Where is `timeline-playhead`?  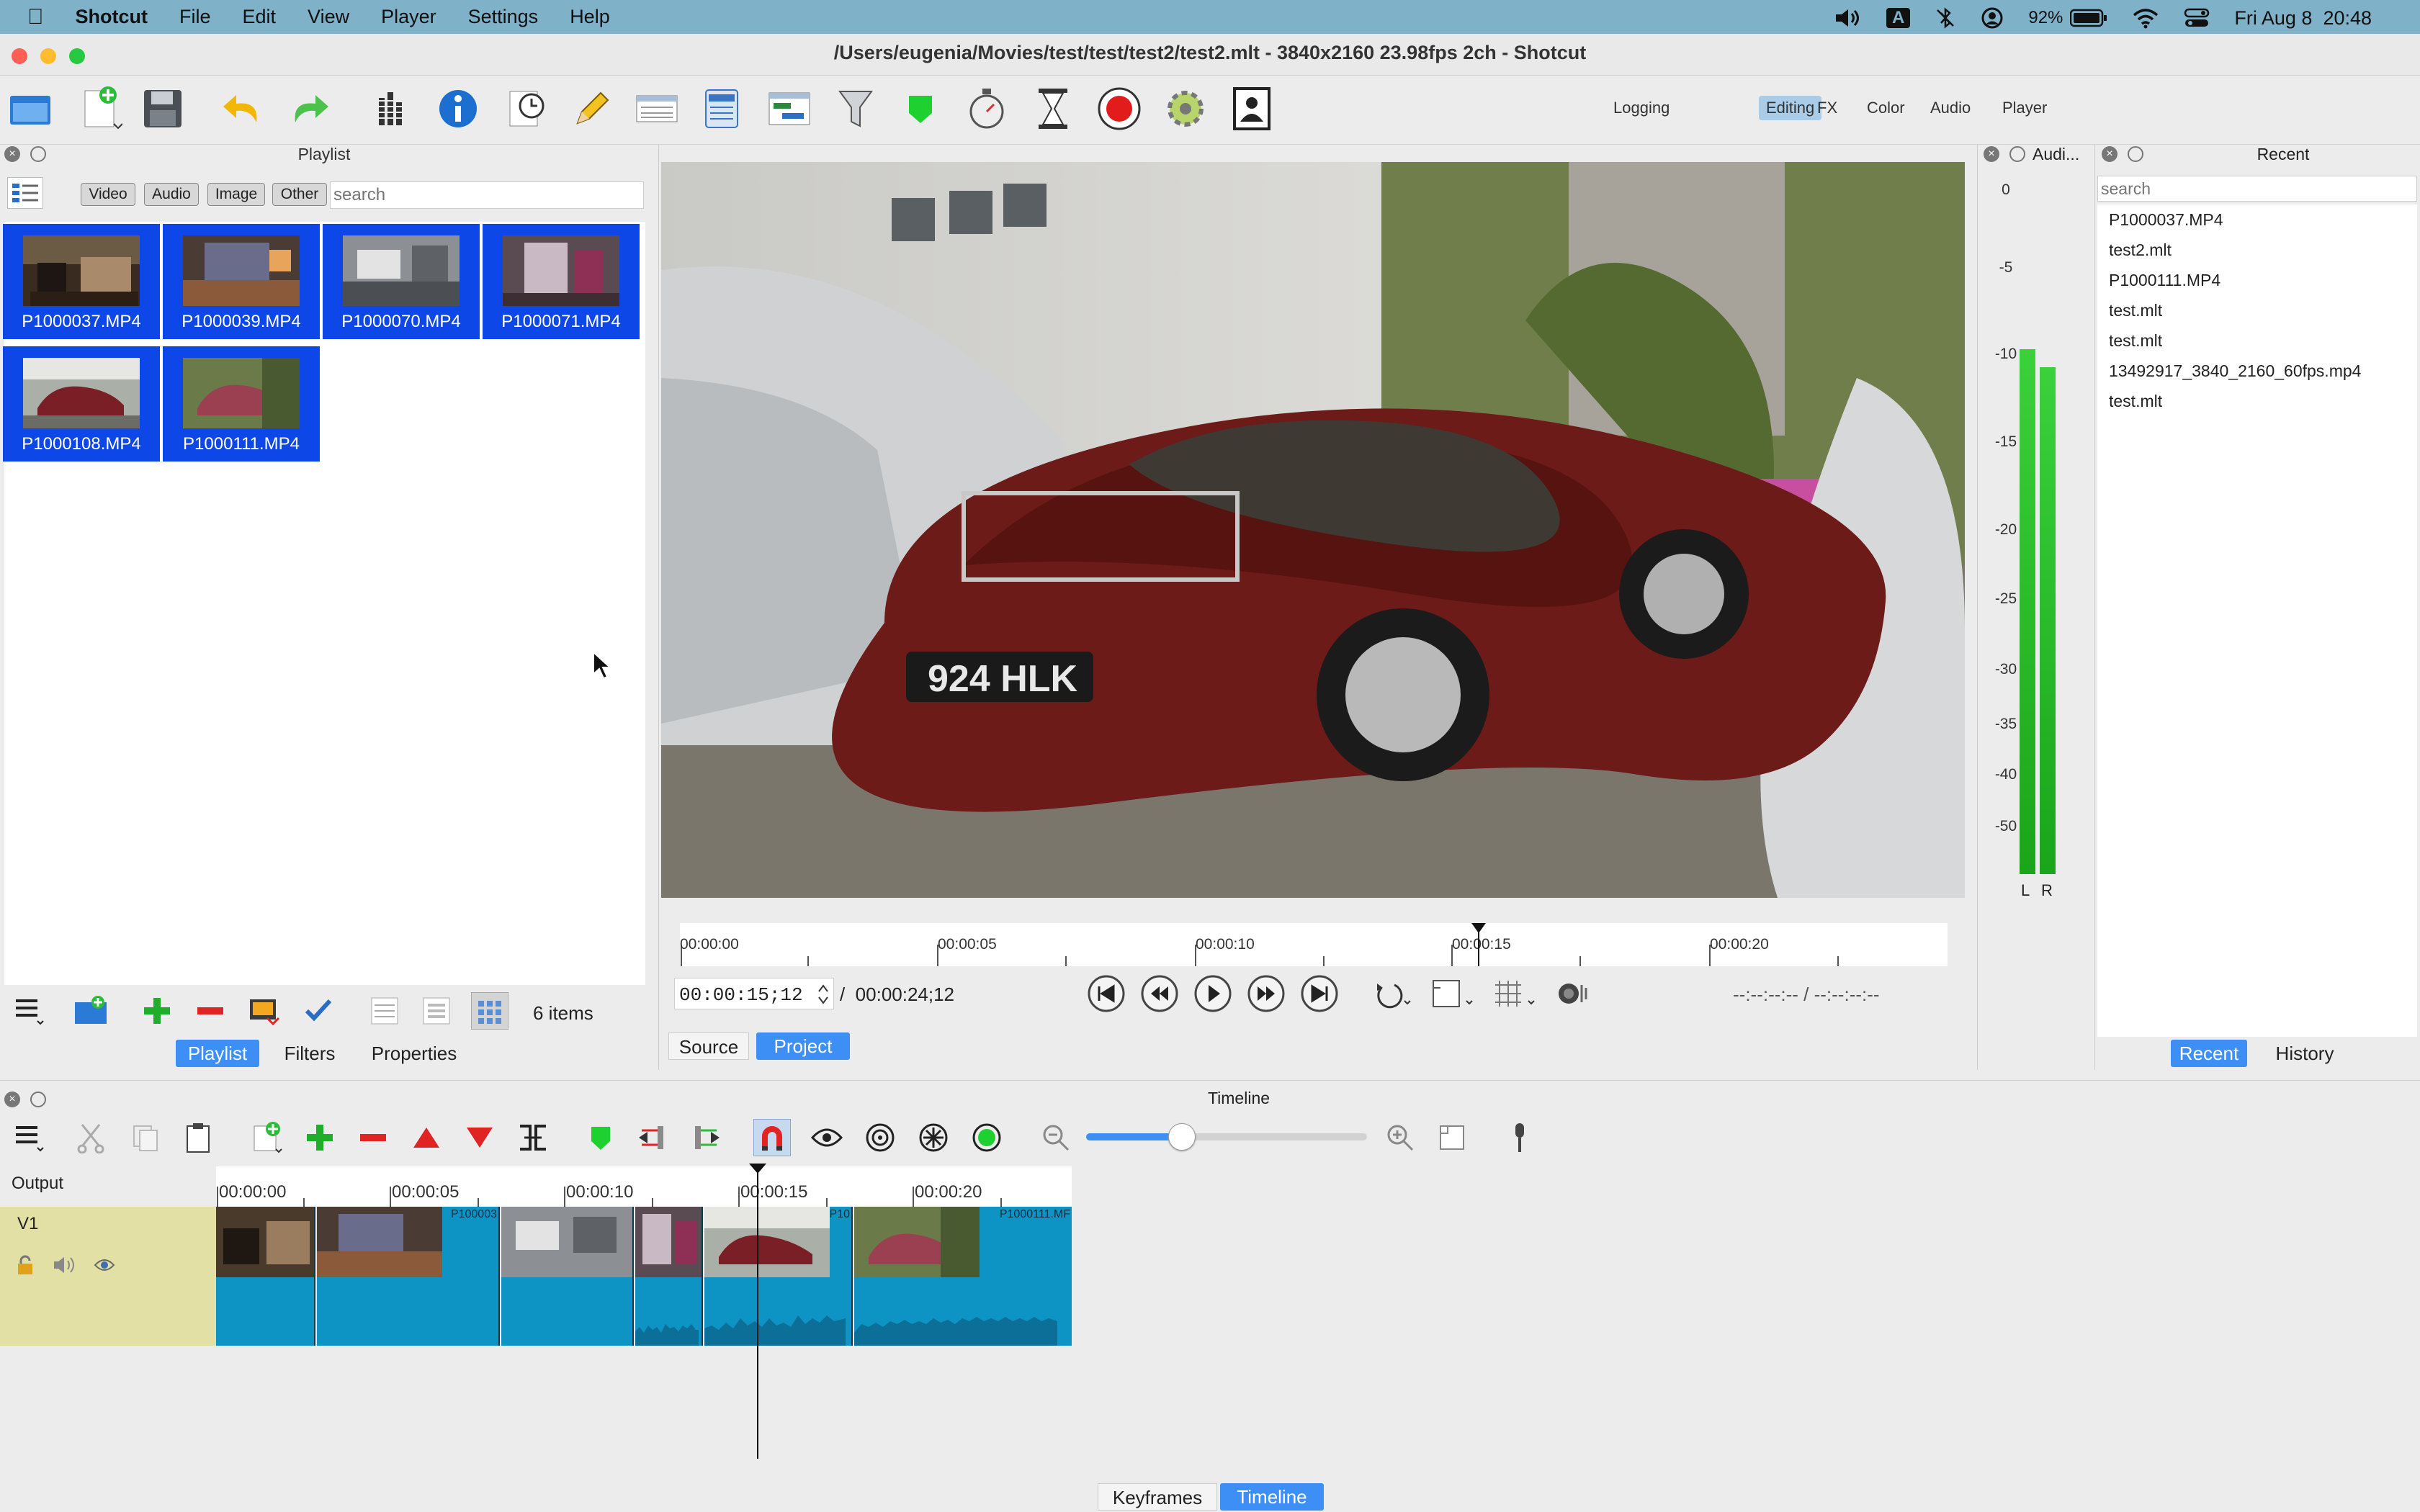 timeline-playhead is located at coordinates (758, 1311).